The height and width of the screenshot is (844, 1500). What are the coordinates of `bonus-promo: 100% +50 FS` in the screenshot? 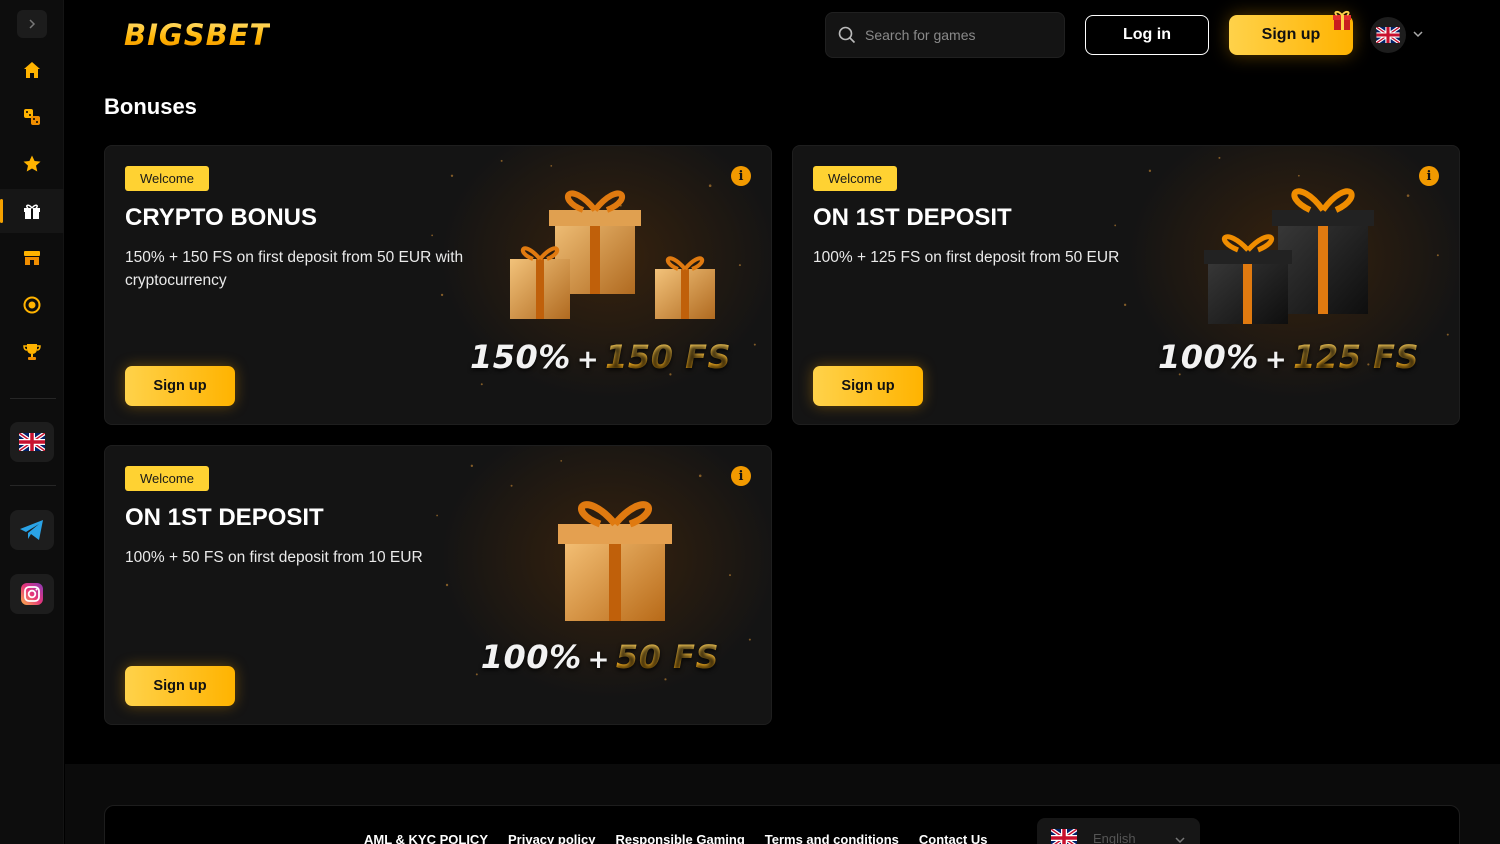 It's located at (600, 657).